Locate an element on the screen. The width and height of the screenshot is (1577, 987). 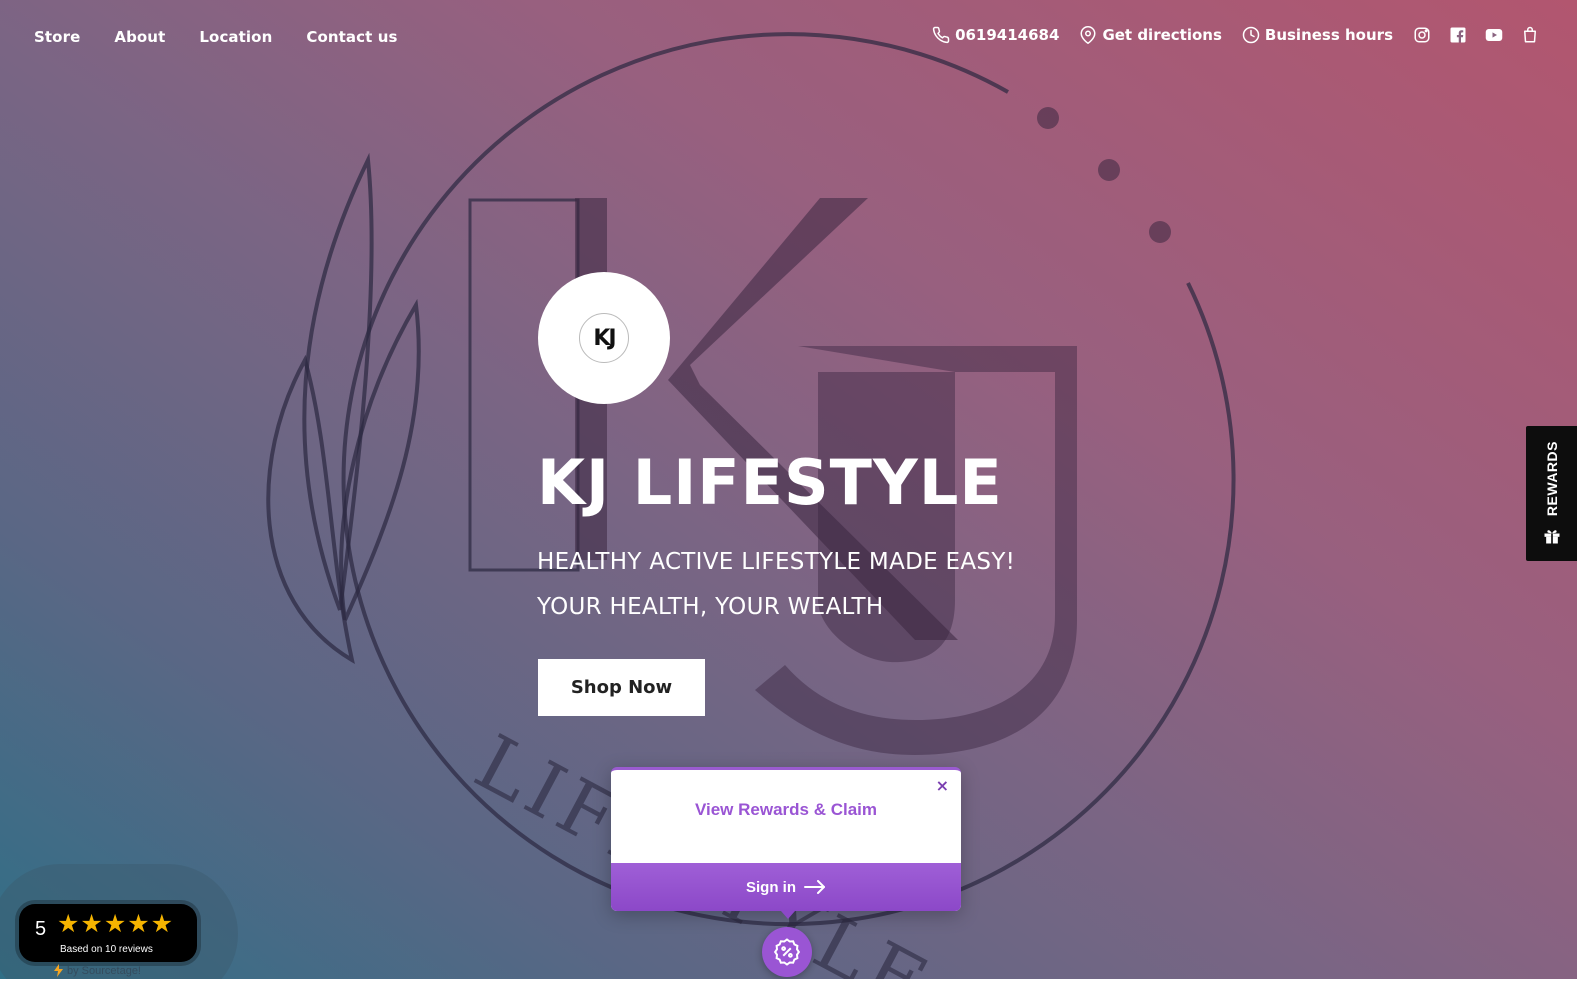
nav-utility: 0619414684 Get directions Business hours is located at coordinates (1235, 35).